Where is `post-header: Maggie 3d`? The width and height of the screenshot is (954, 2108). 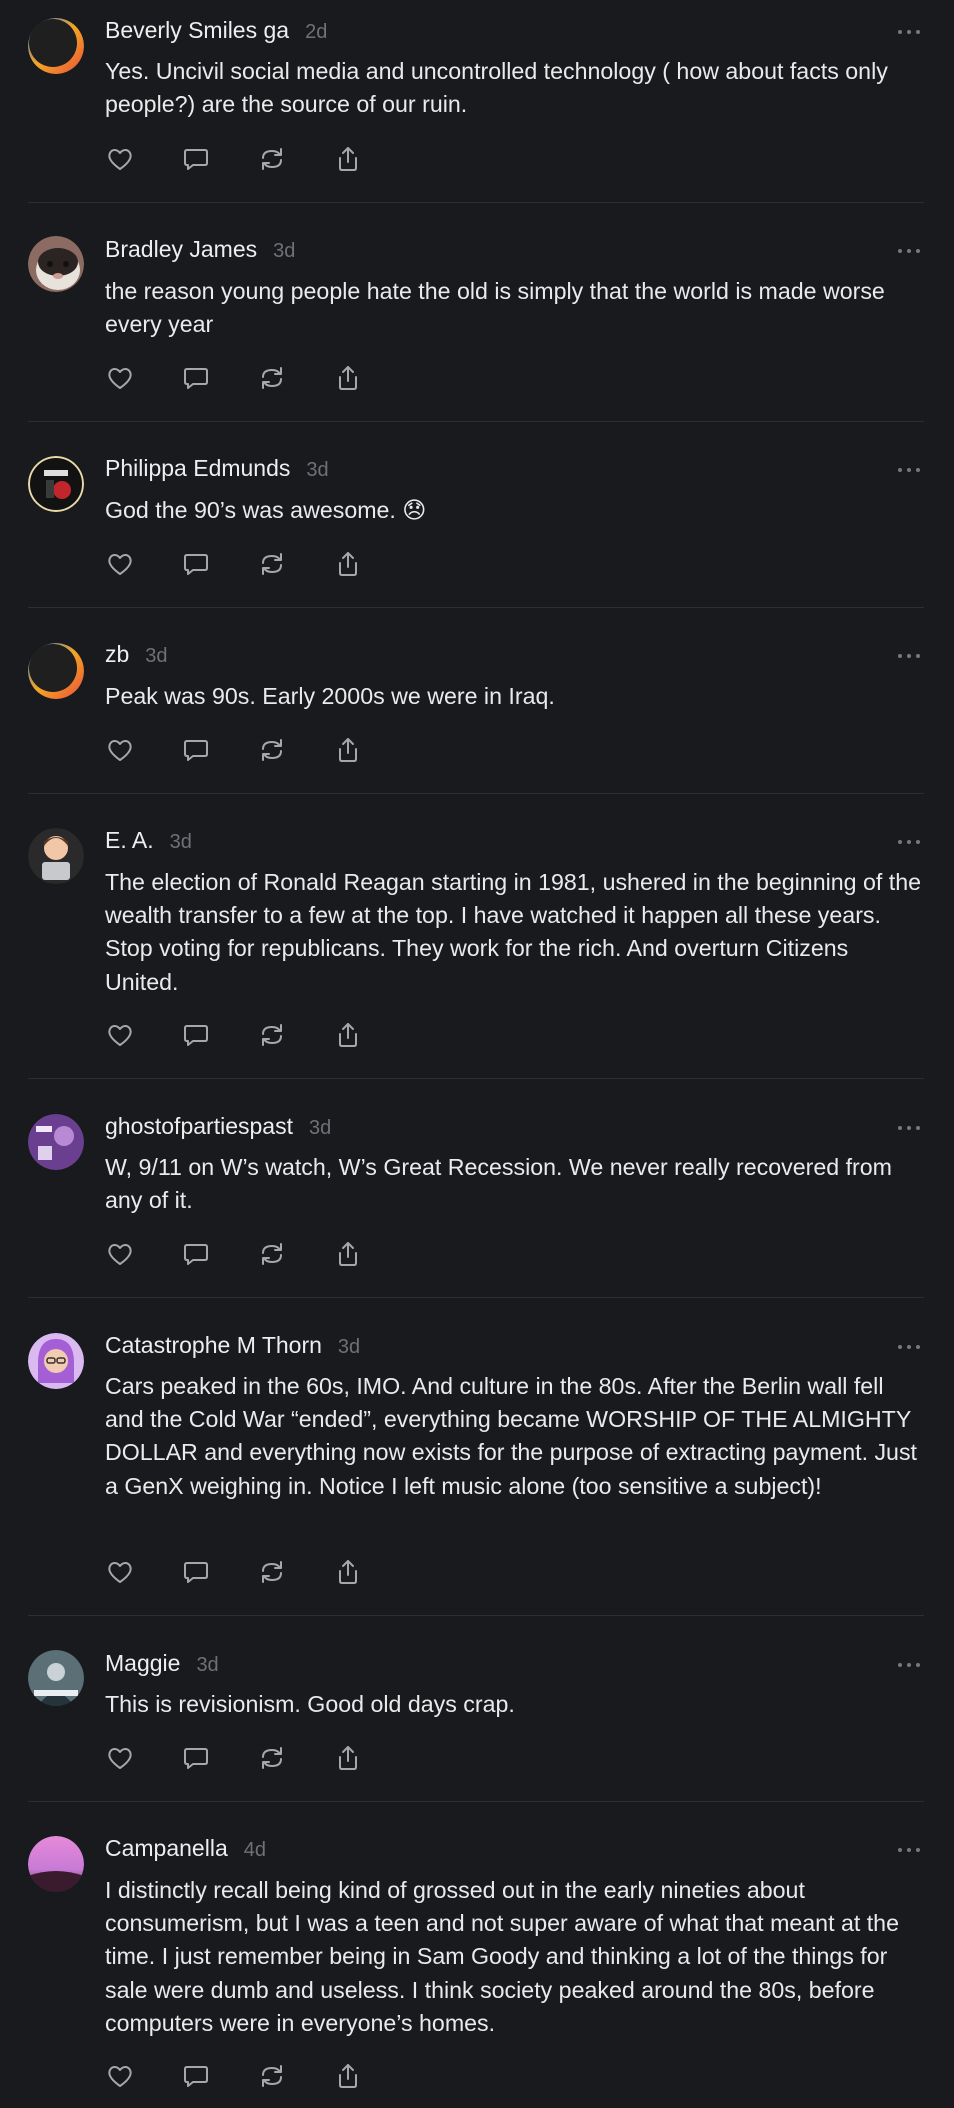 post-header: Maggie 3d is located at coordinates (162, 1665).